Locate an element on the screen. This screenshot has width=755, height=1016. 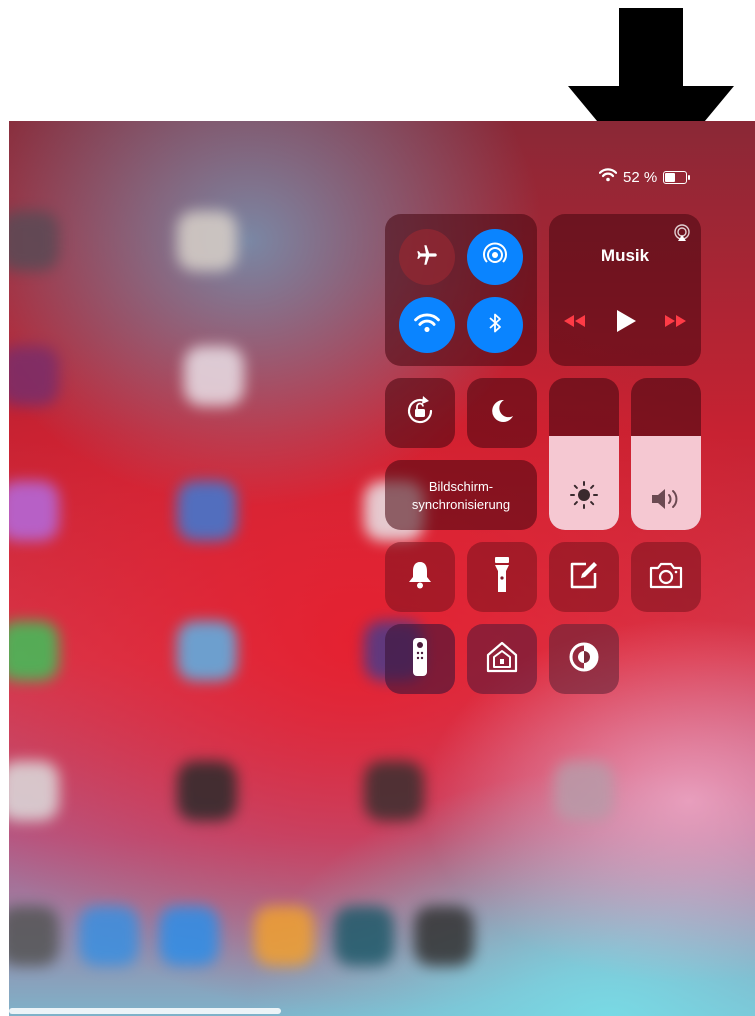
battery-percentage: 52 % is located at coordinates (640, 177).